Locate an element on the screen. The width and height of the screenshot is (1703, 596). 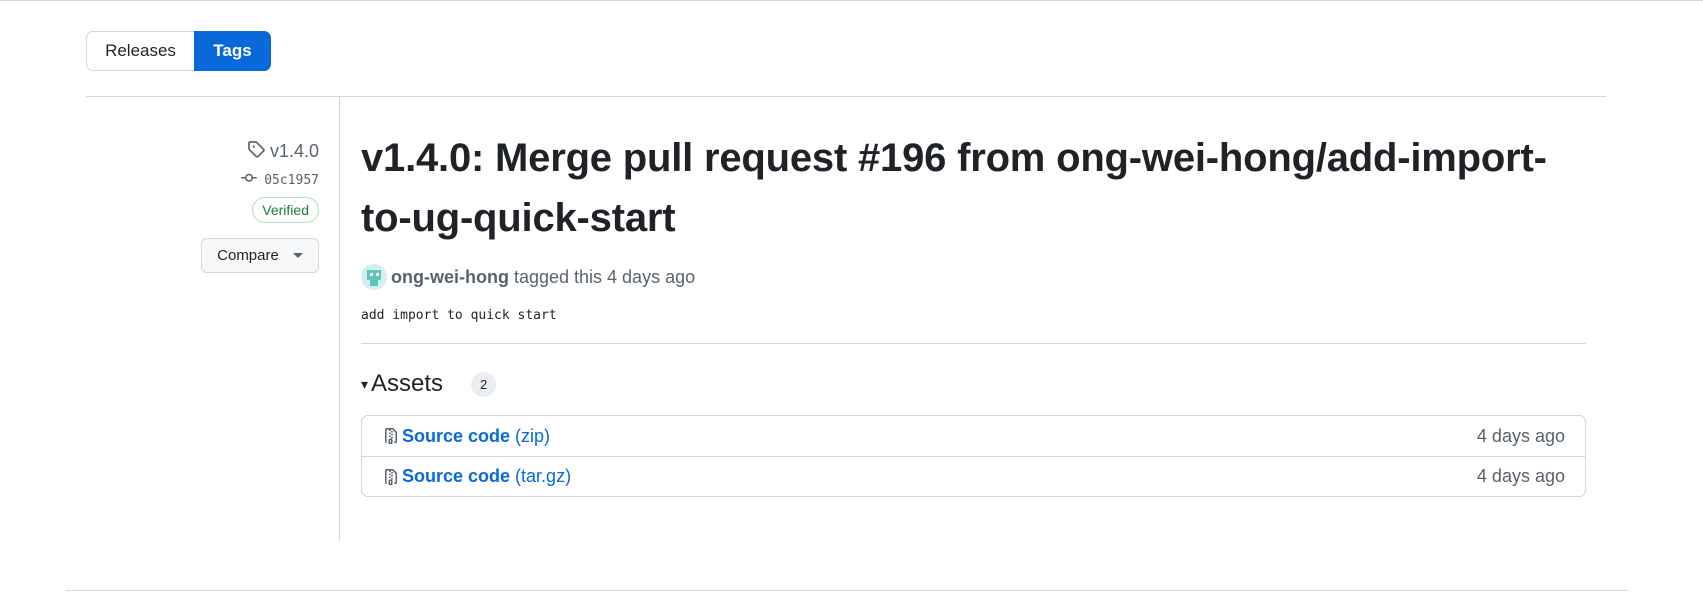
asset-ext: (tar.gz) is located at coordinates (543, 476).